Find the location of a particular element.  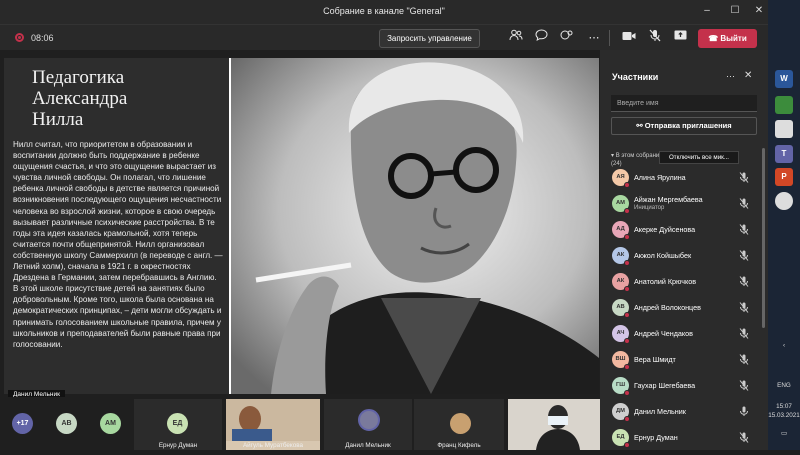

tray-chevron-icon: ‹ is located at coordinates (784, 345).